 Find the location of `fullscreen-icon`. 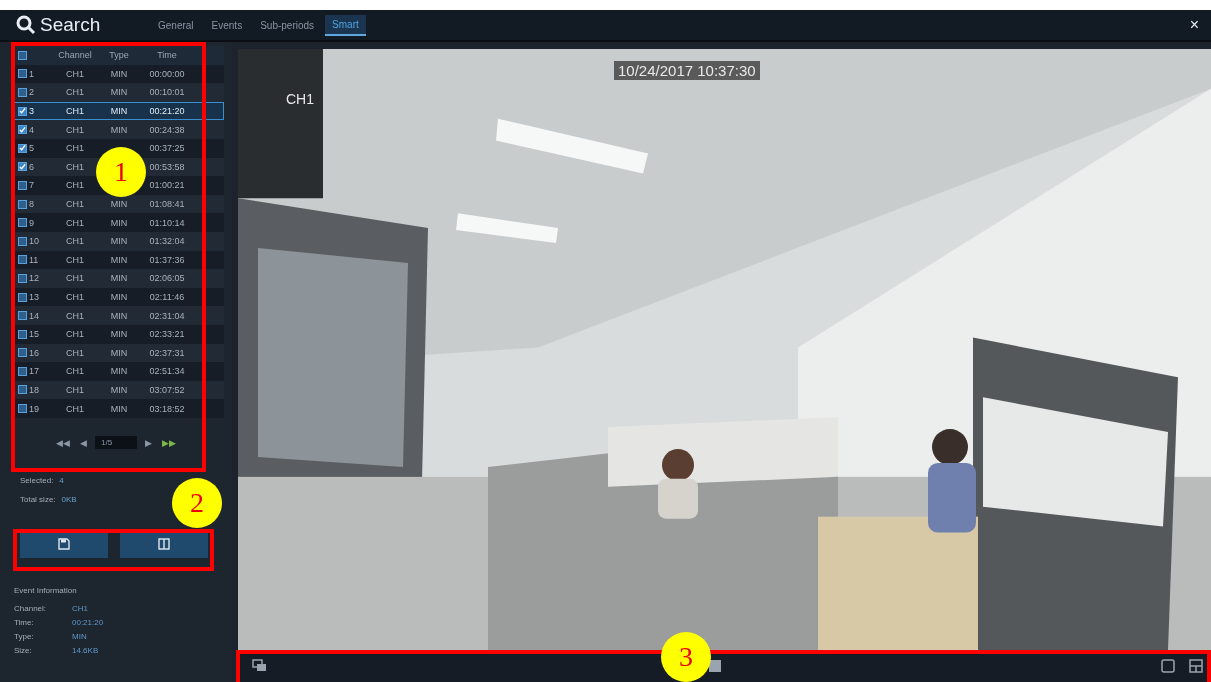

fullscreen-icon is located at coordinates (1168, 666).